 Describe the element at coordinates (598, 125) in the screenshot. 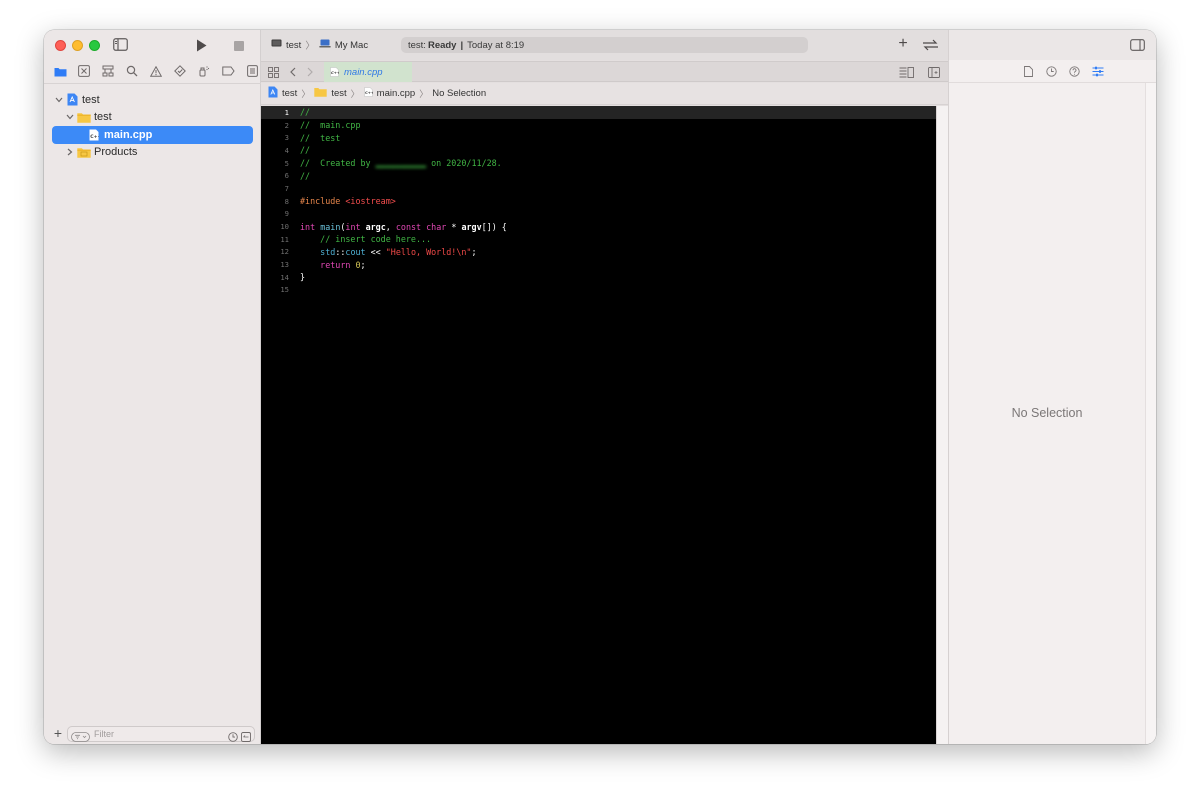

I see `code-line: 2 // main.cpp` at that location.